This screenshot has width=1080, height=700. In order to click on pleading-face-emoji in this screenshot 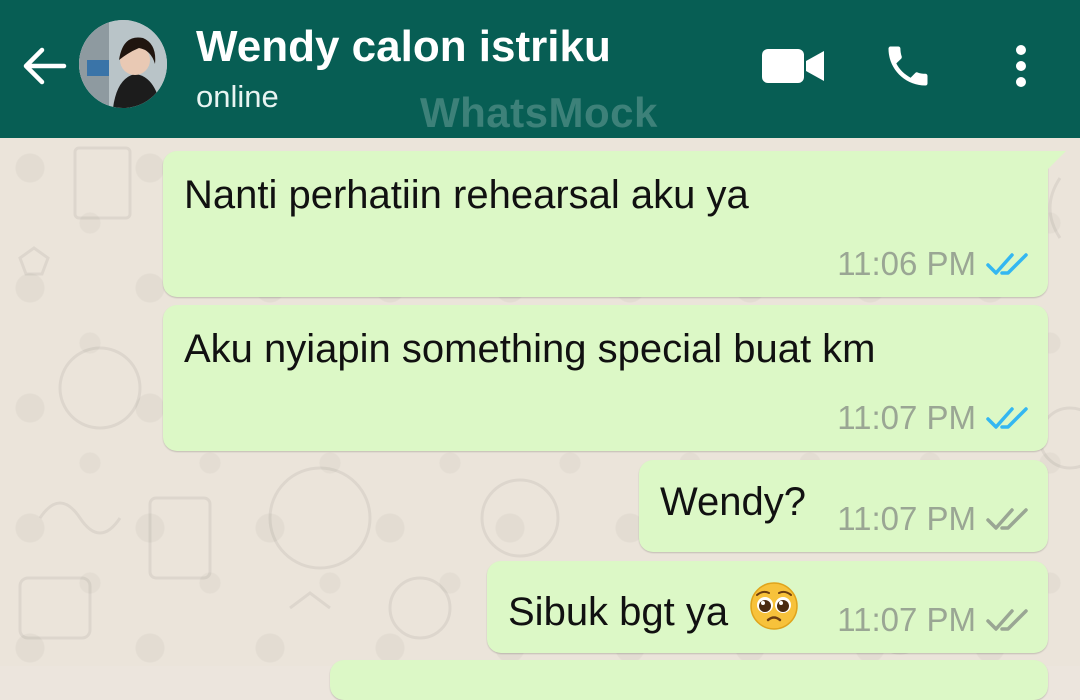, I will do `click(774, 606)`.